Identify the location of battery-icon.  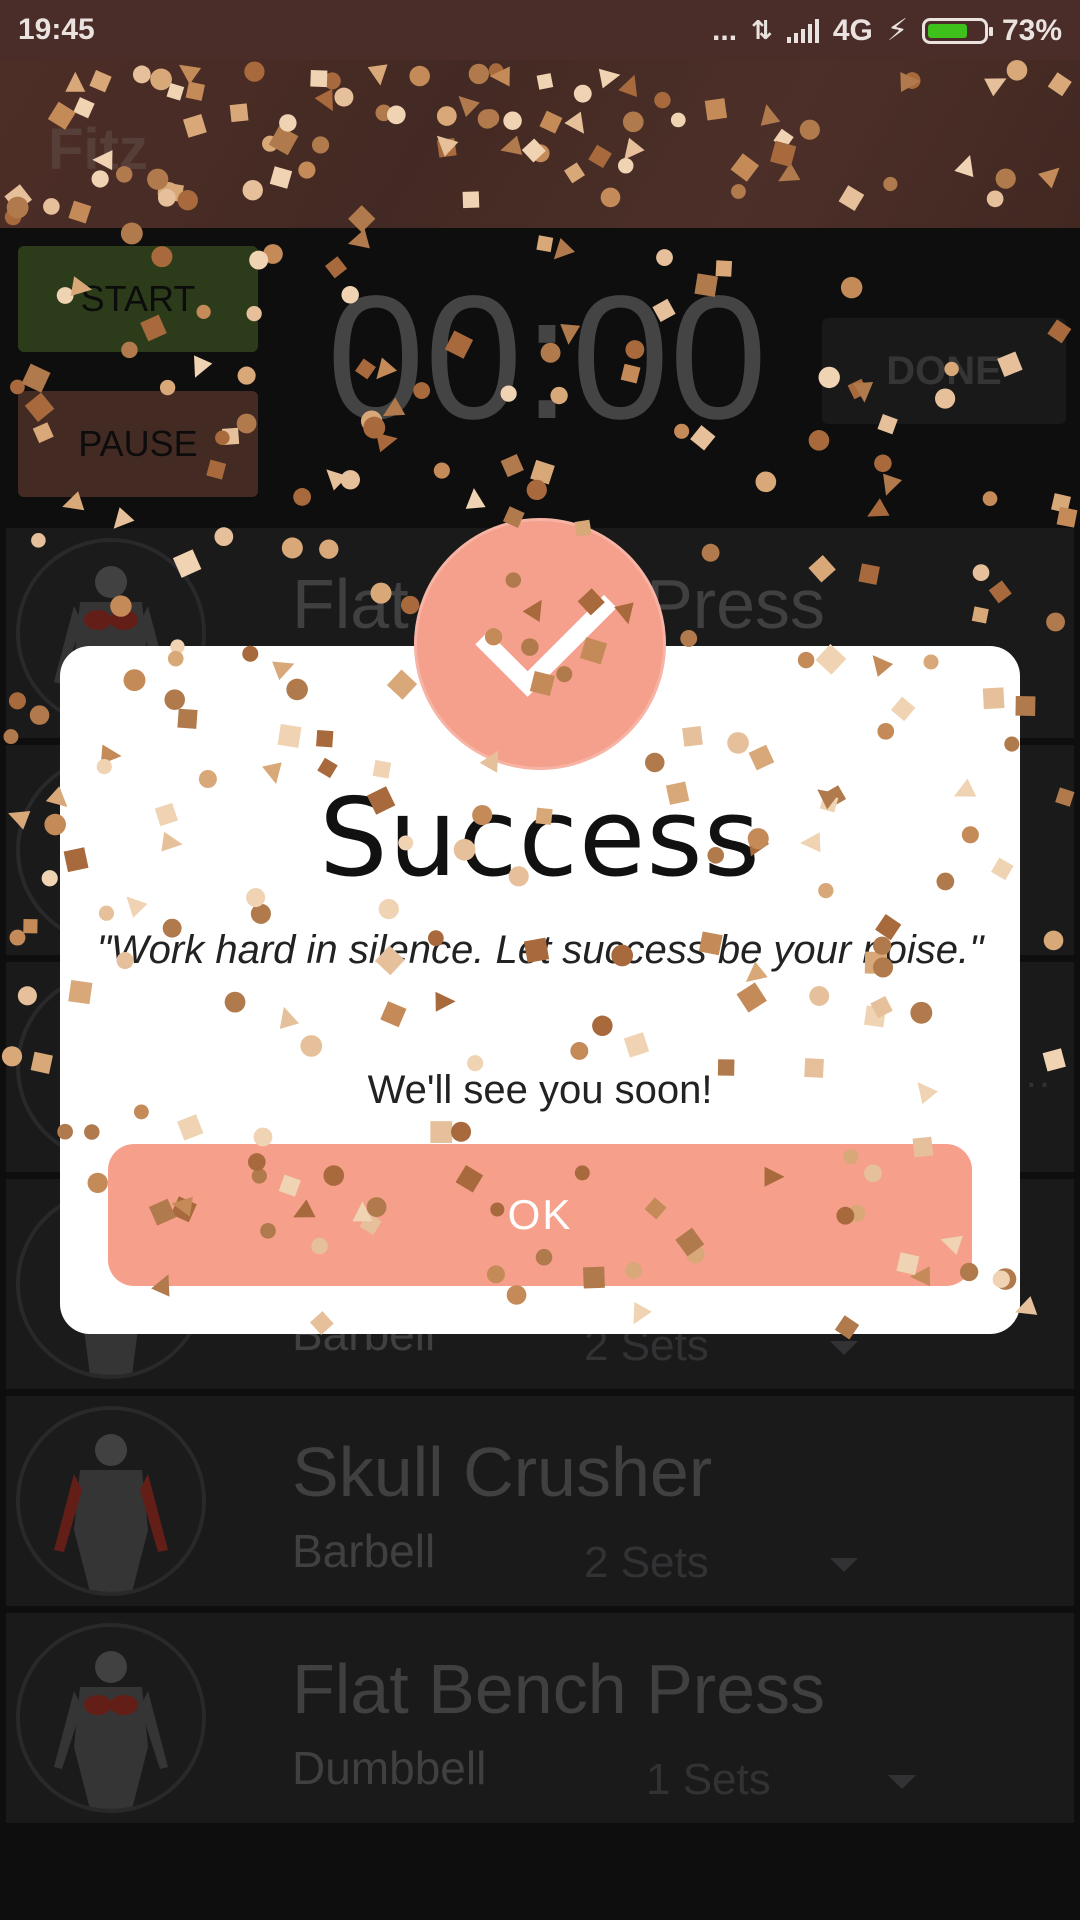
(957, 30).